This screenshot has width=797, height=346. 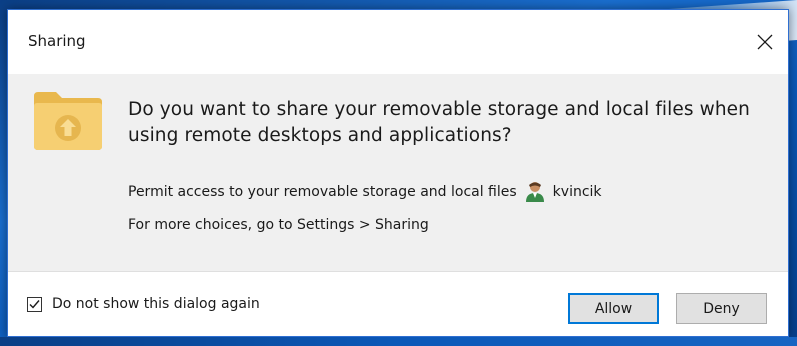 I want to click on desktop-bottom-strip, so click(x=398, y=341).